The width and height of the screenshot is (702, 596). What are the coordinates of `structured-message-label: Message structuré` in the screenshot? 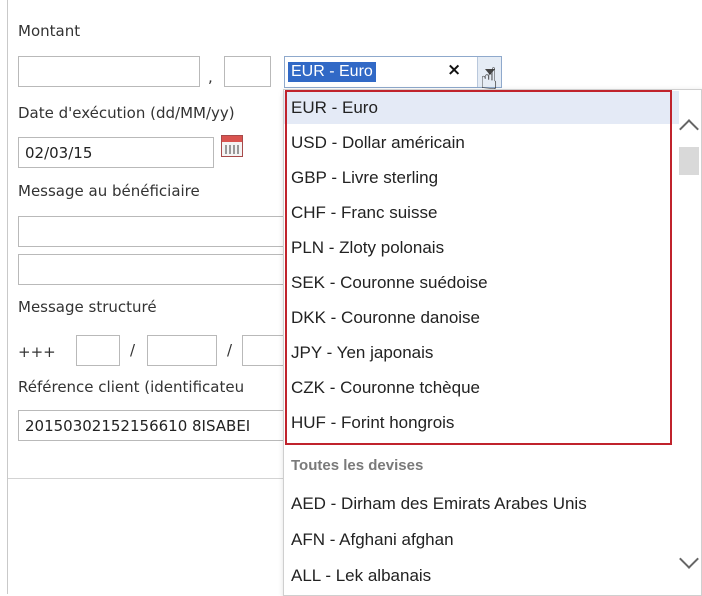 It's located at (87, 307).